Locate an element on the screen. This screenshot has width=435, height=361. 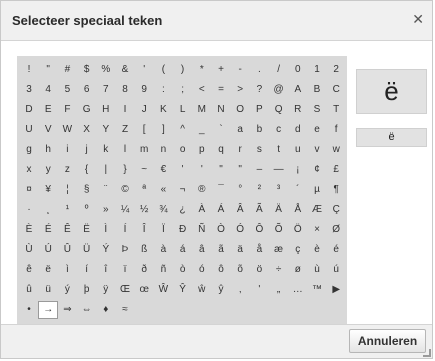
char-cell: þ is located at coordinates (87, 290).